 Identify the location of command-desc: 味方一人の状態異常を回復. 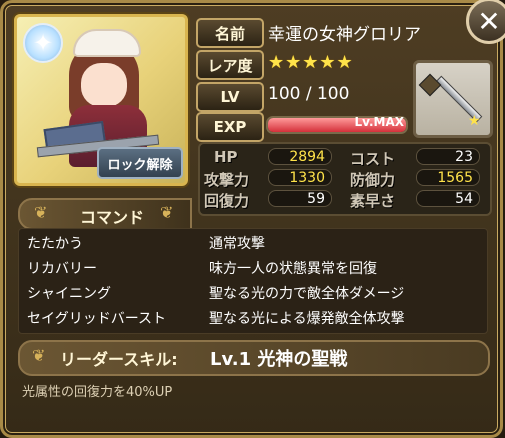
(293, 269).